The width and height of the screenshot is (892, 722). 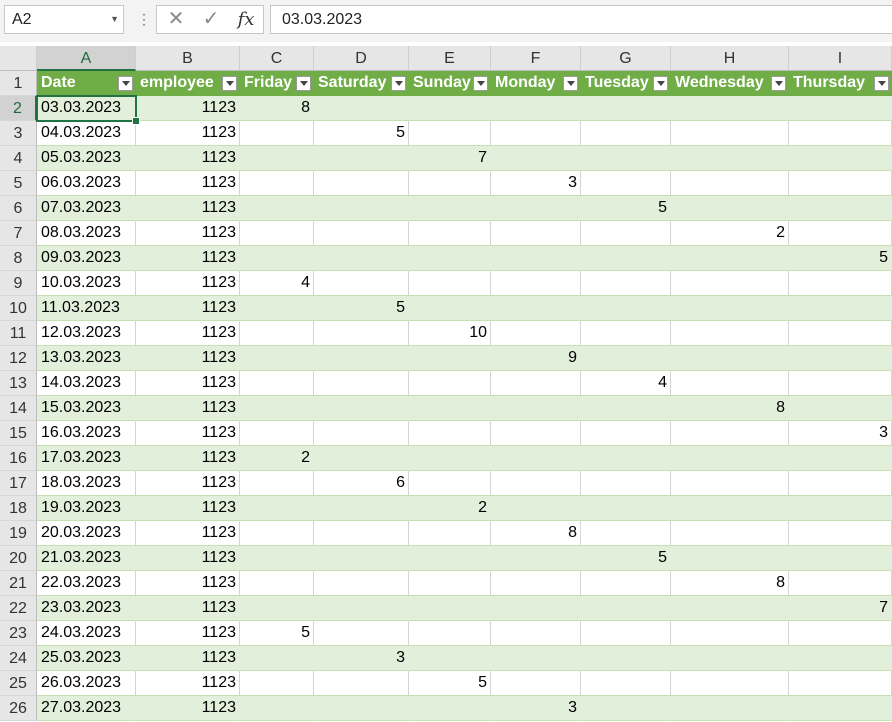 I want to click on column-header-d: D, so click(x=361, y=58).